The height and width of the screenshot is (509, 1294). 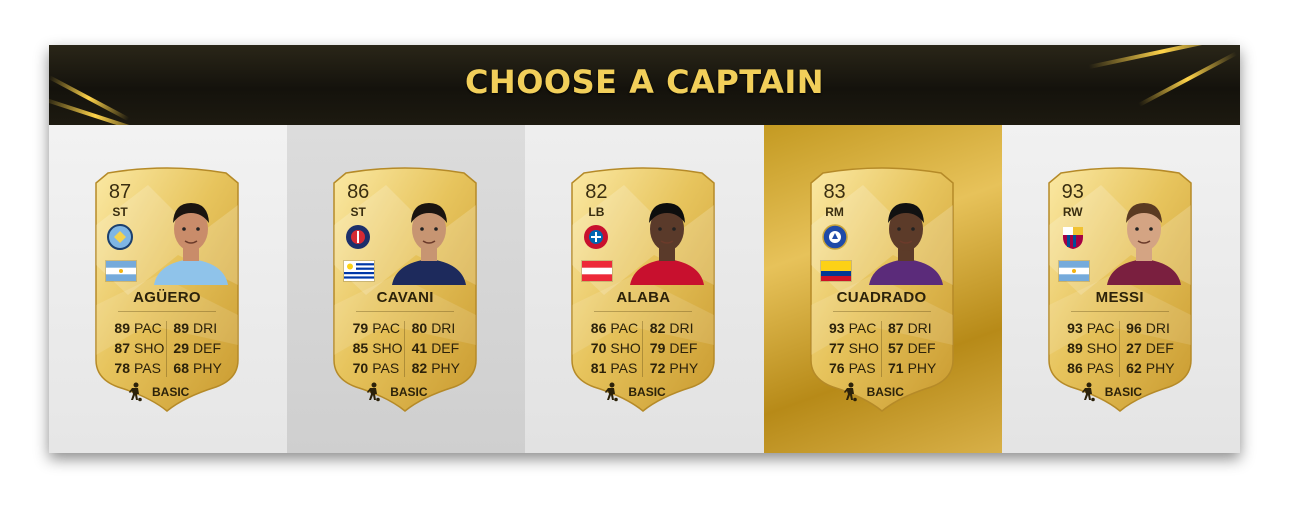 What do you see at coordinates (167, 297) in the screenshot?
I see `player-name: AGÜERO` at bounding box center [167, 297].